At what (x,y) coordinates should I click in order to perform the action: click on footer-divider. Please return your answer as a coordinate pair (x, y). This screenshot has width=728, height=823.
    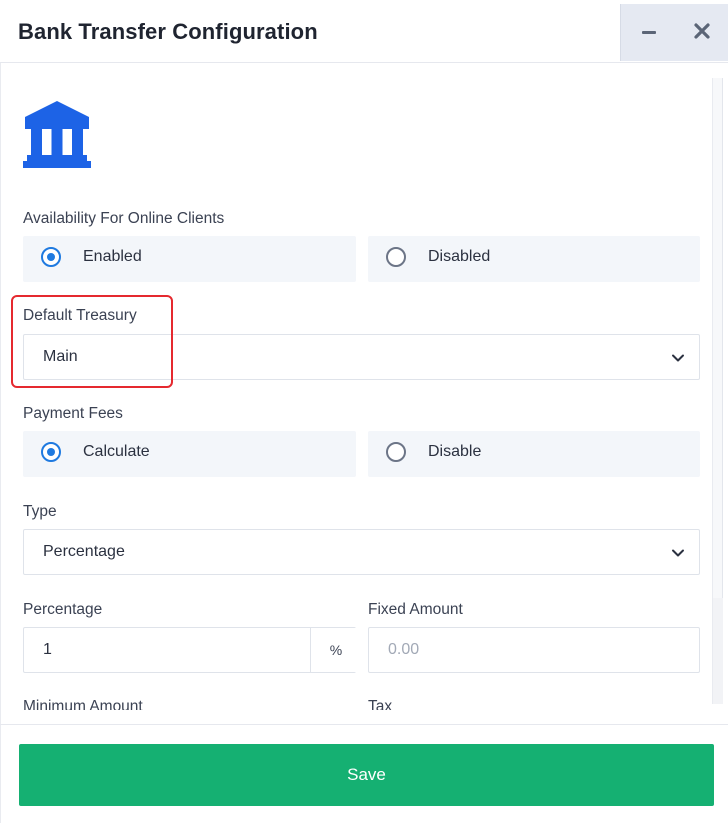
    Looking at the image, I should click on (364, 724).